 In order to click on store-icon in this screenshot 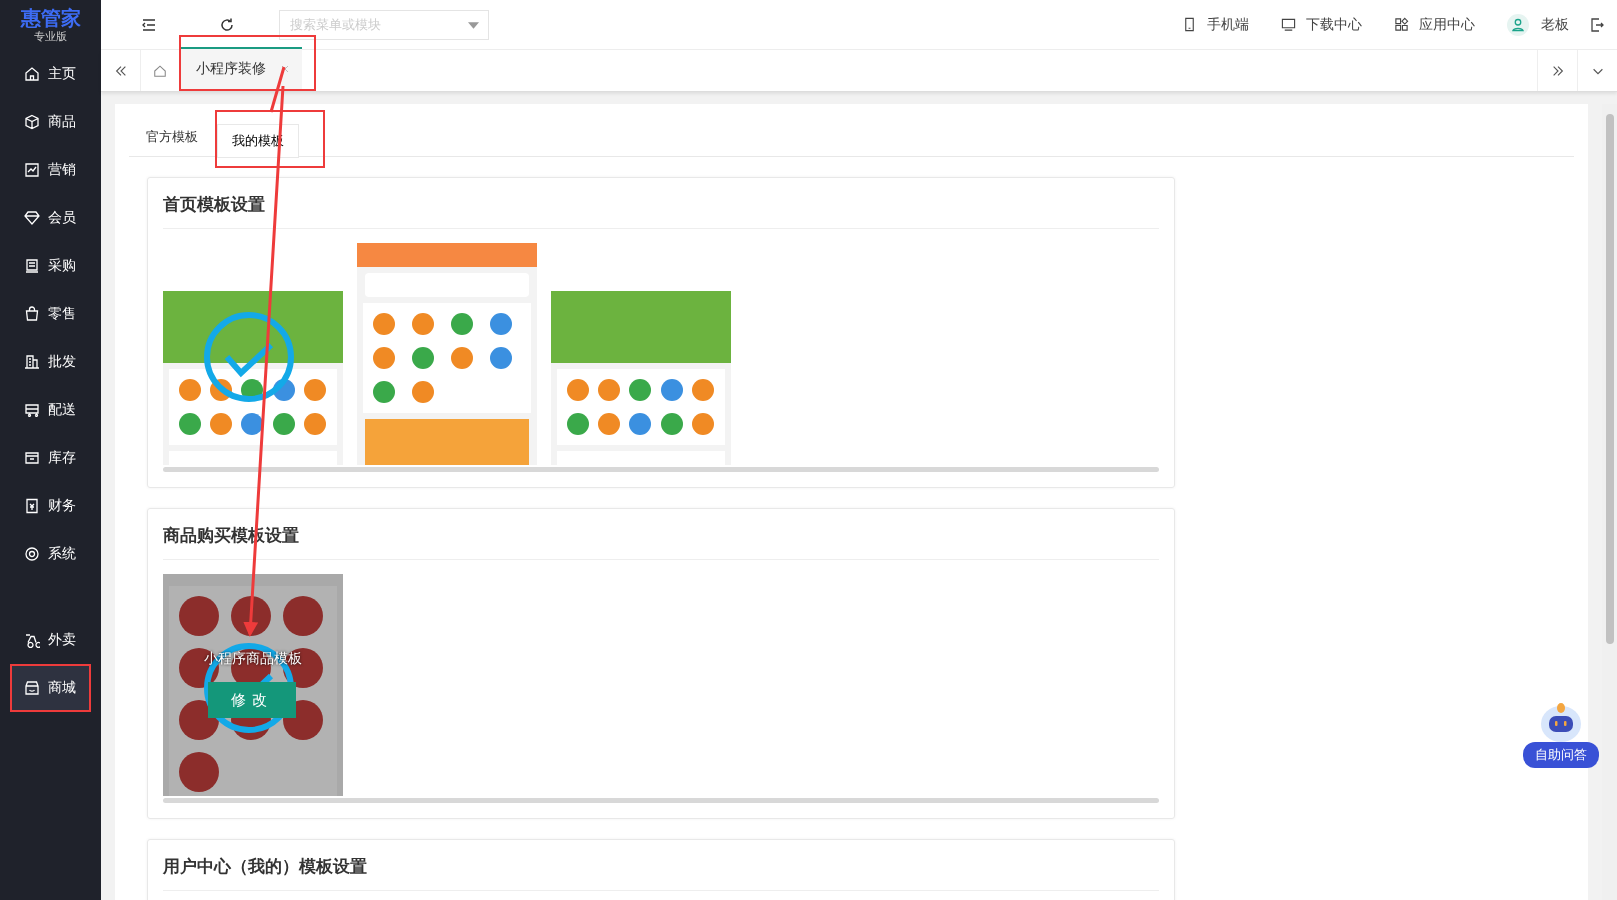, I will do `click(32, 688)`.